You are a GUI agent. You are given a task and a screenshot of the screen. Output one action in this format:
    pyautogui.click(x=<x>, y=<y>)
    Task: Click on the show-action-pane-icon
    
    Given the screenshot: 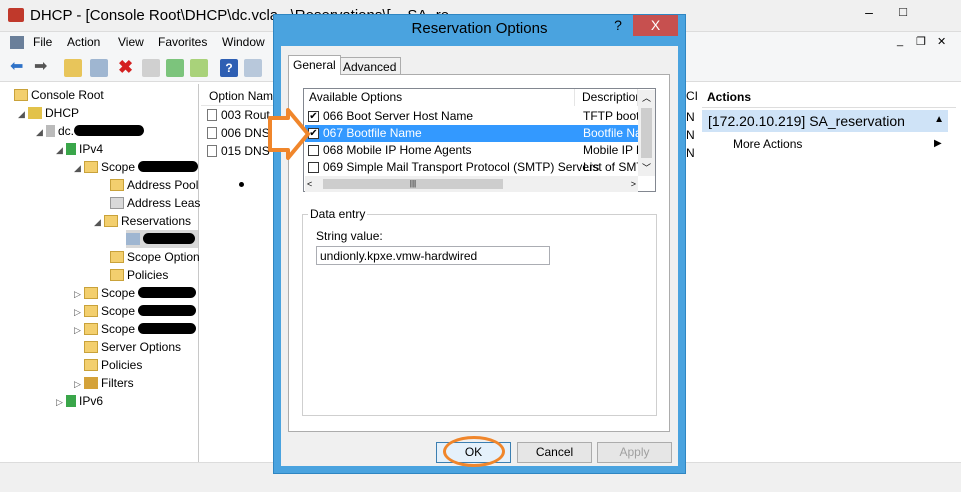 What is the action you would take?
    pyautogui.click(x=253, y=68)
    